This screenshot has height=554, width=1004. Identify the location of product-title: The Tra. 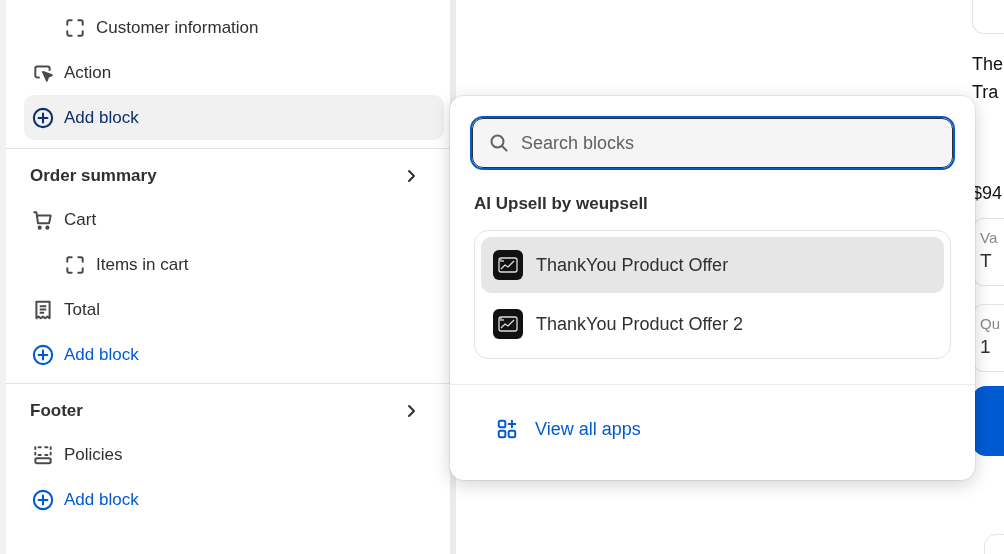
(988, 78).